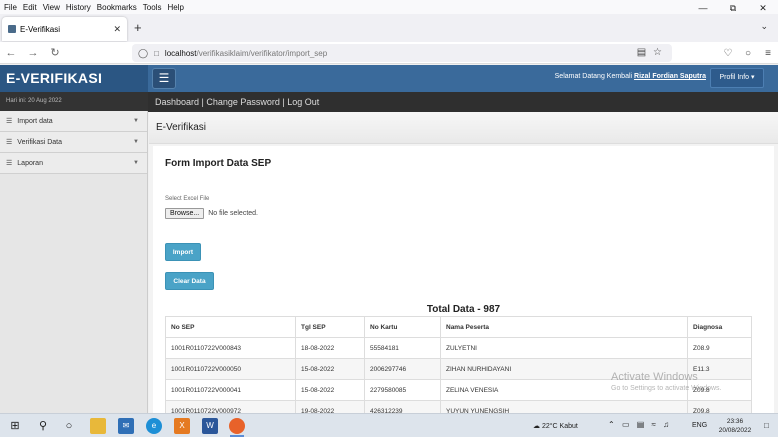 This screenshot has width=778, height=437. Describe the element at coordinates (51, 7) in the screenshot. I see `menu-view: View` at that location.